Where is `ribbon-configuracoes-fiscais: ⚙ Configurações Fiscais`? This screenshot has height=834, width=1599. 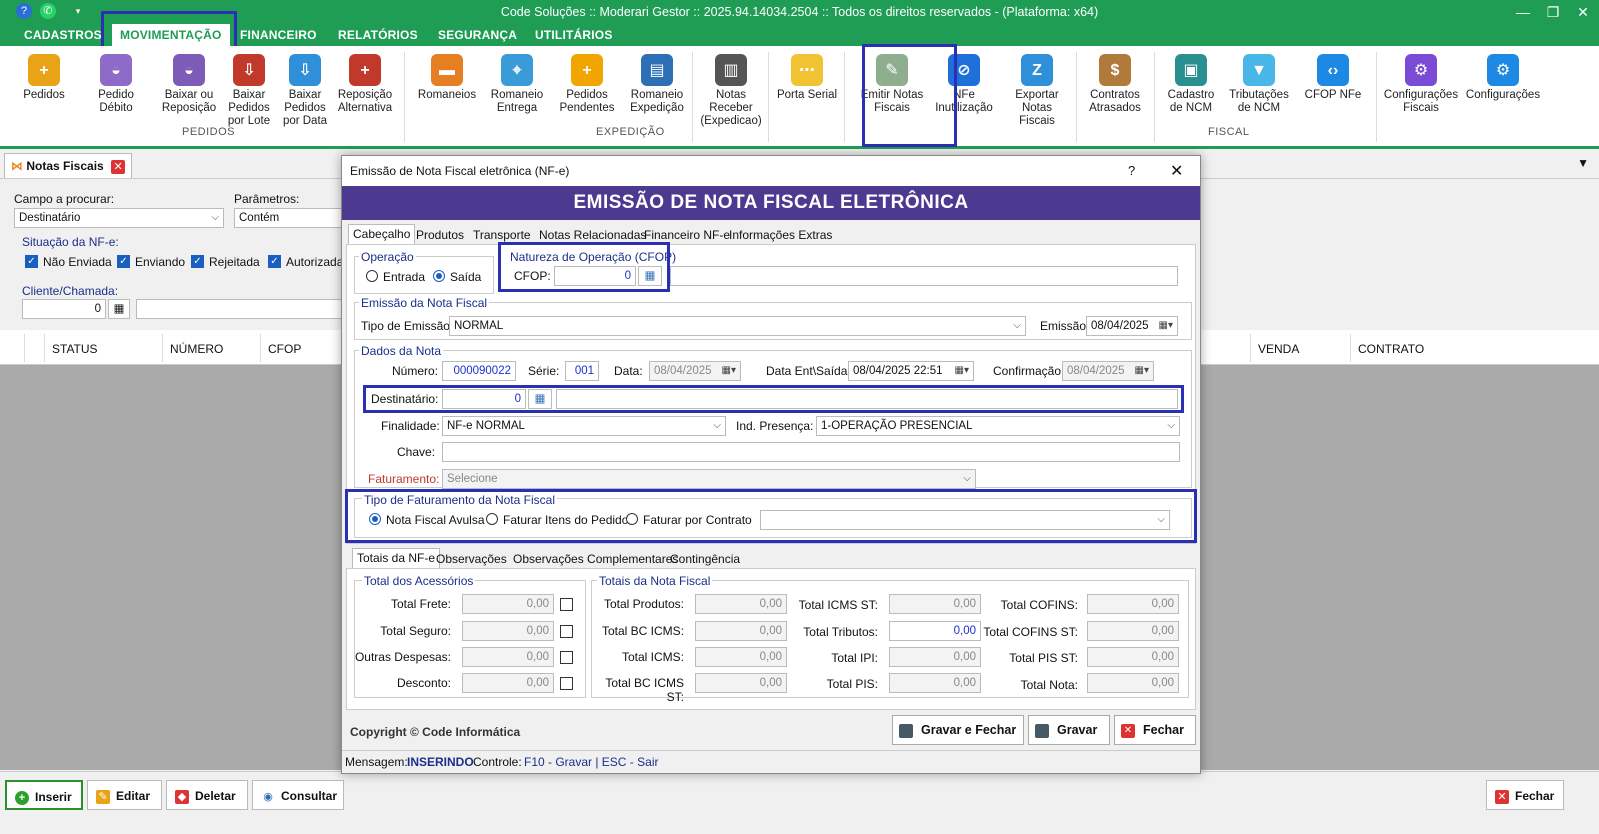
ribbon-configuracoes-fiscais: ⚙ Configurações Fiscais is located at coordinates (1421, 84).